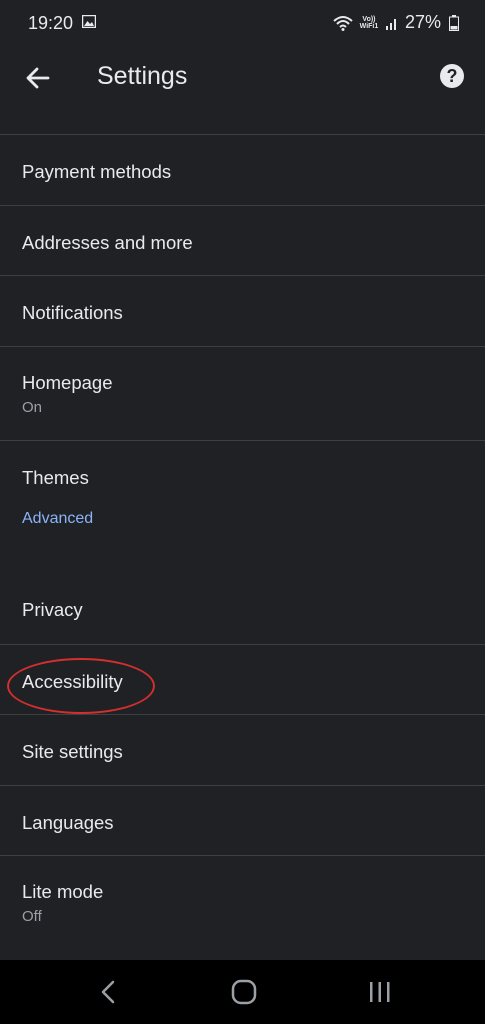  I want to click on settings-item-summary: On, so click(32, 407).